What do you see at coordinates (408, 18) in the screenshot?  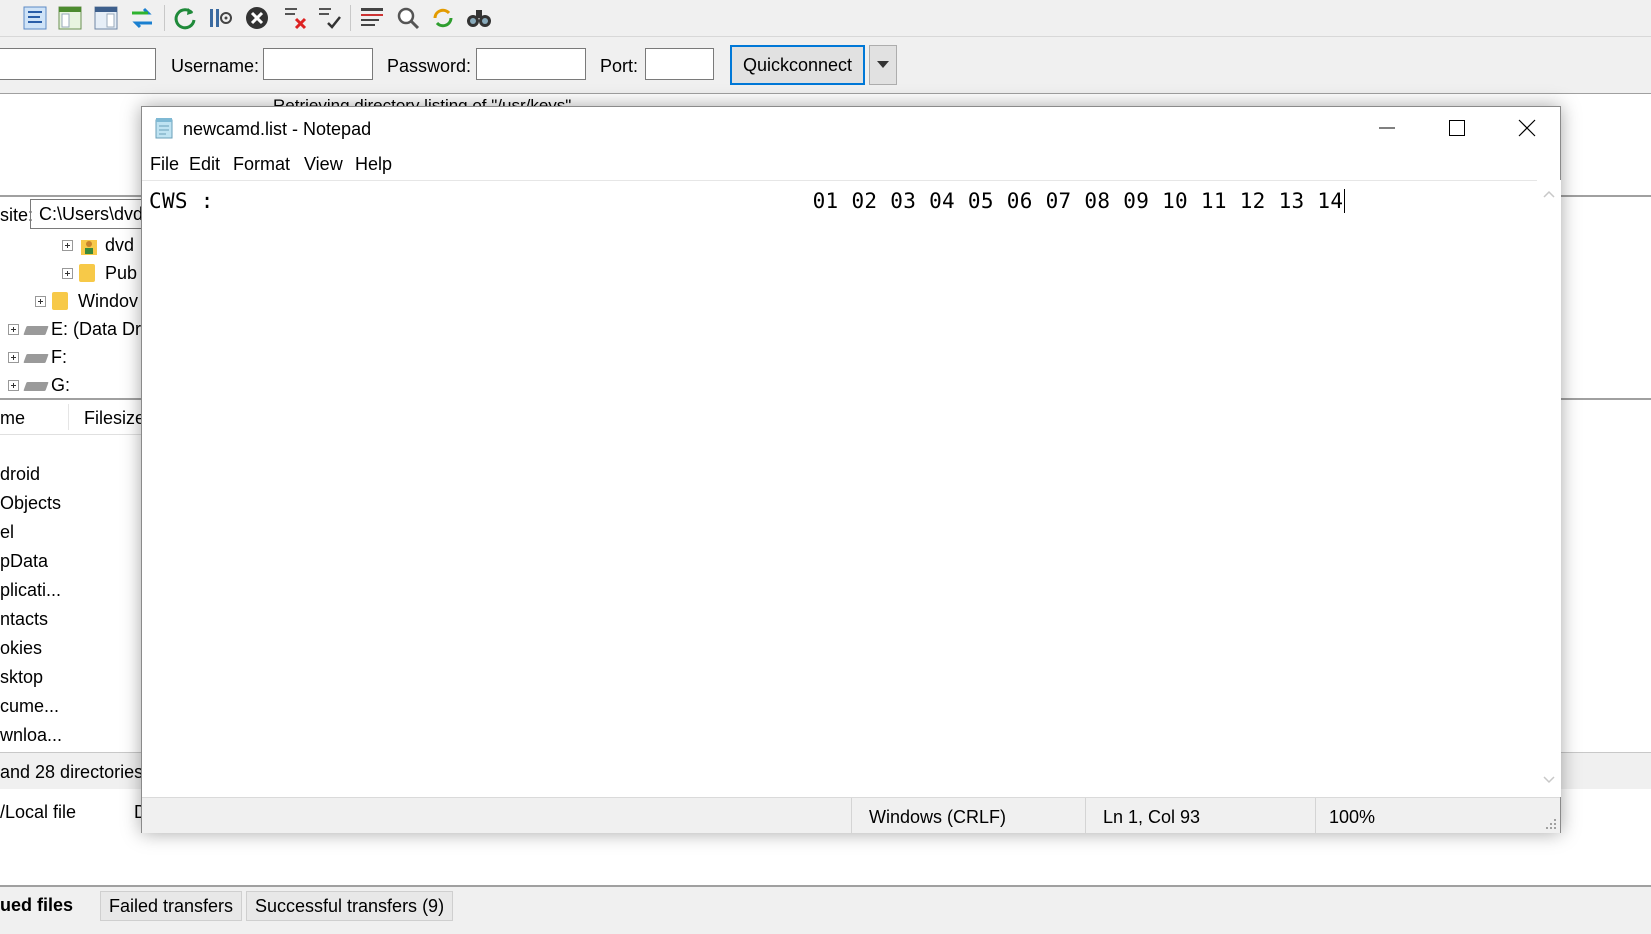 I see `search-files-icon` at bounding box center [408, 18].